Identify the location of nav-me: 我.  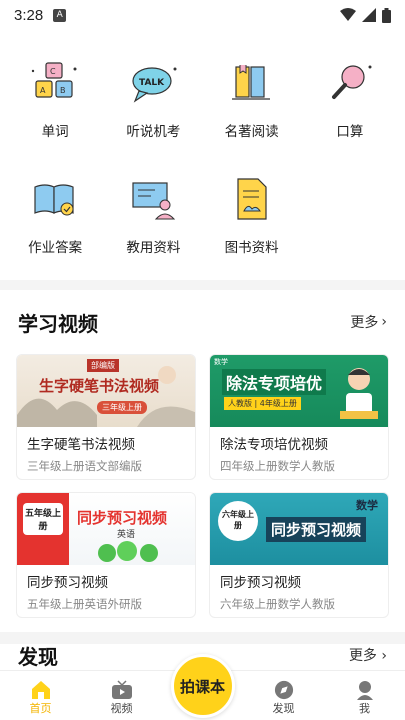
(364, 698).